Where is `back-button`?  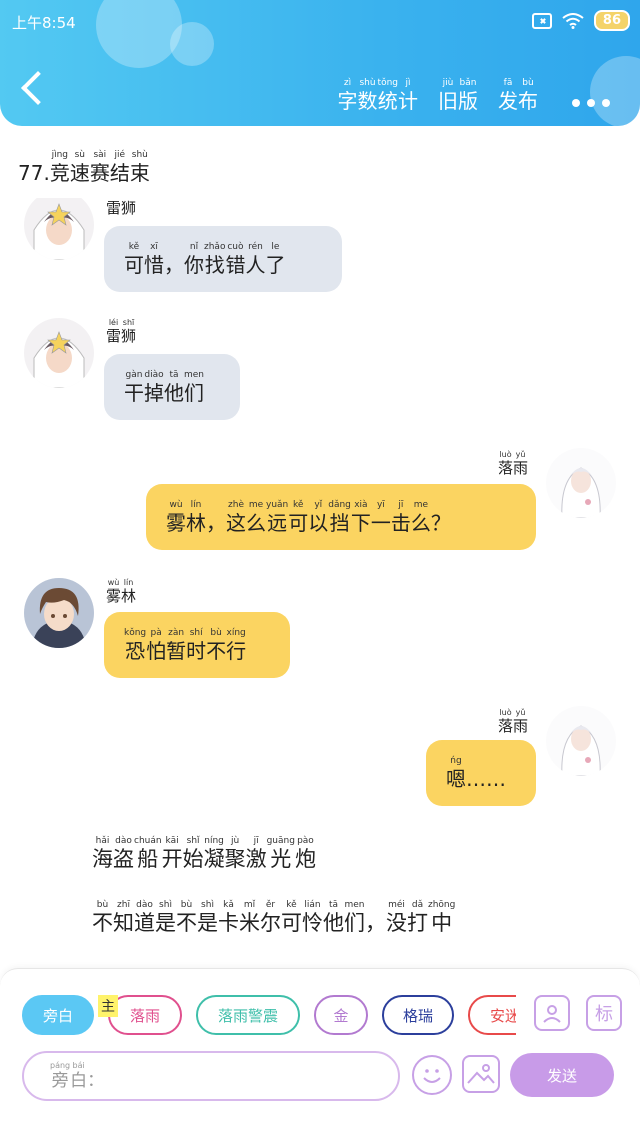 back-button is located at coordinates (35, 91).